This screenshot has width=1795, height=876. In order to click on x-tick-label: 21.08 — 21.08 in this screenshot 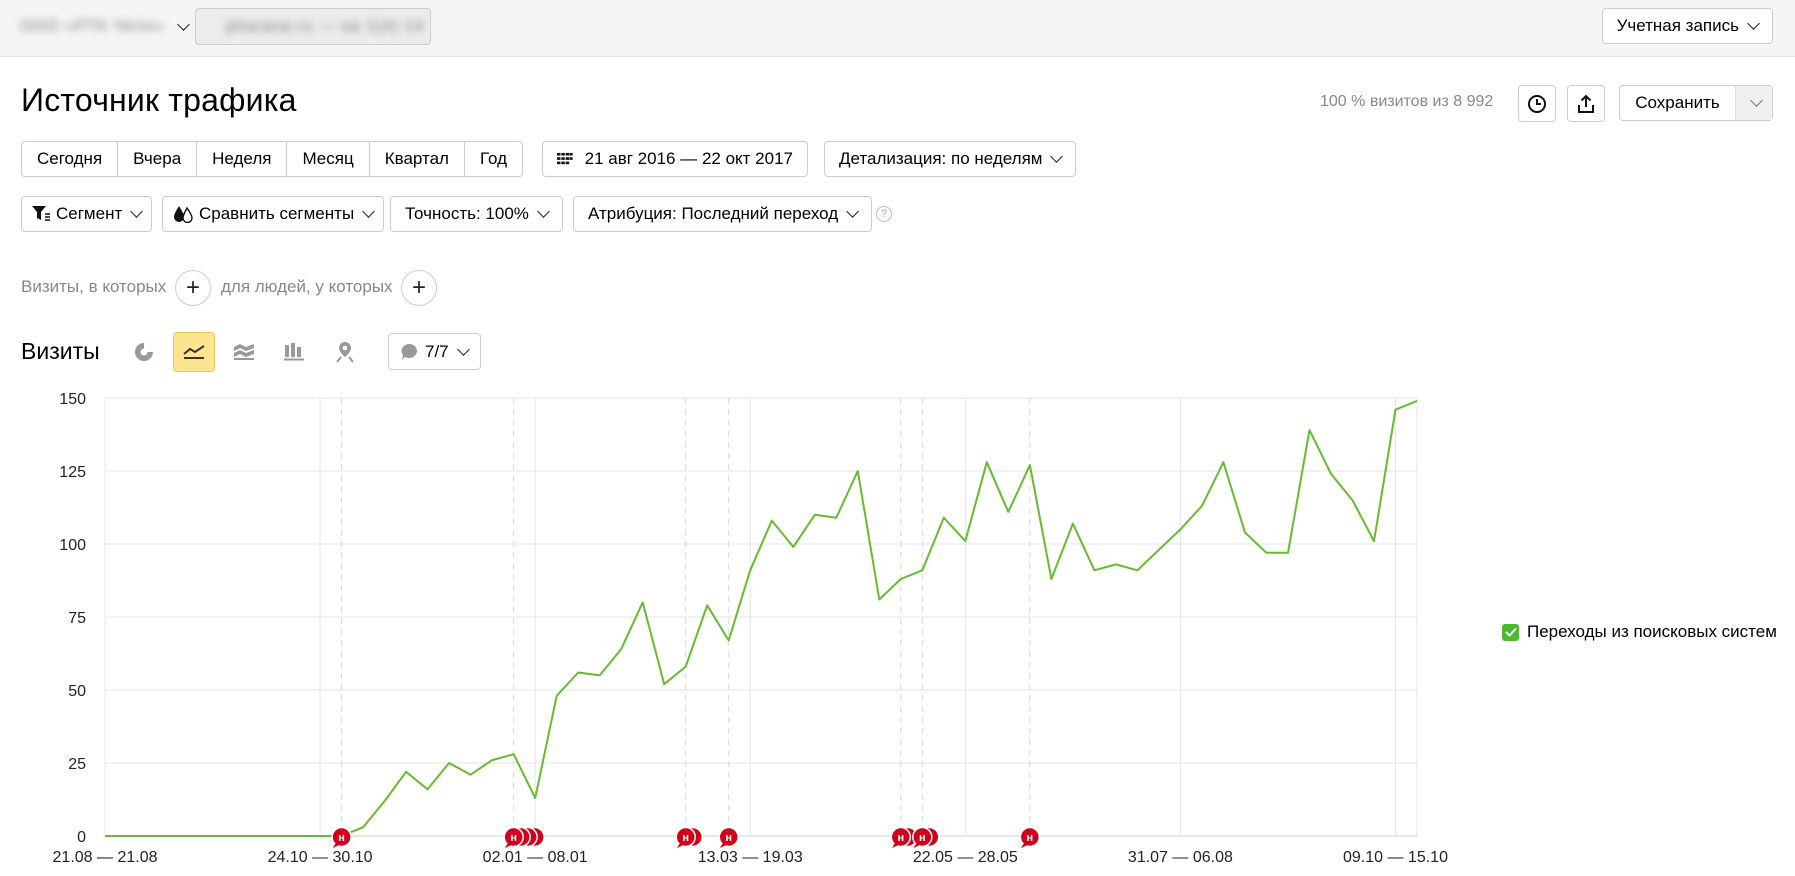, I will do `click(105, 857)`.